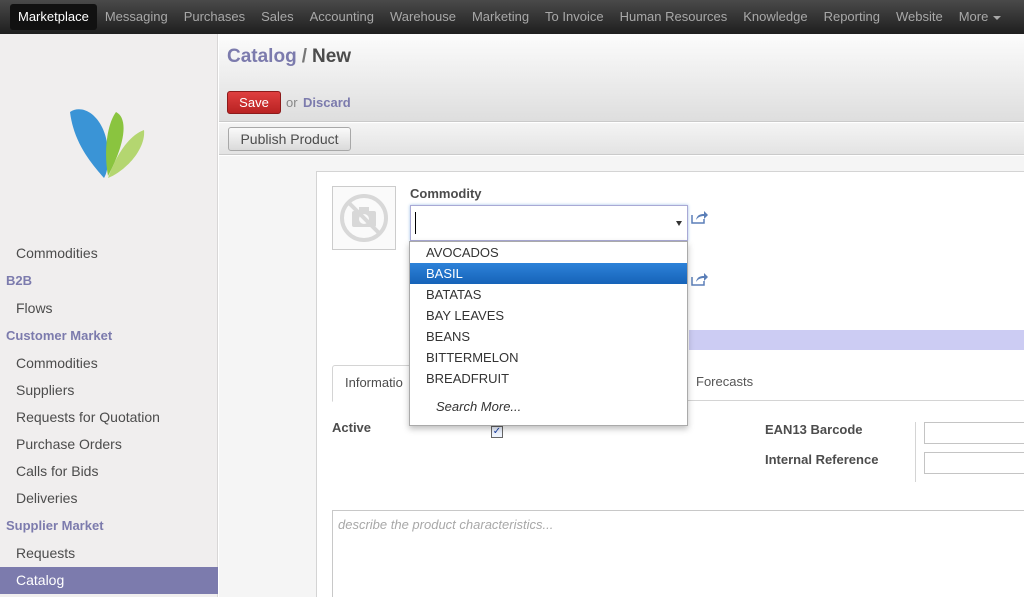 This screenshot has height=597, width=1024. What do you see at coordinates (423, 17) in the screenshot?
I see `menu-warehouse: Warehouse` at bounding box center [423, 17].